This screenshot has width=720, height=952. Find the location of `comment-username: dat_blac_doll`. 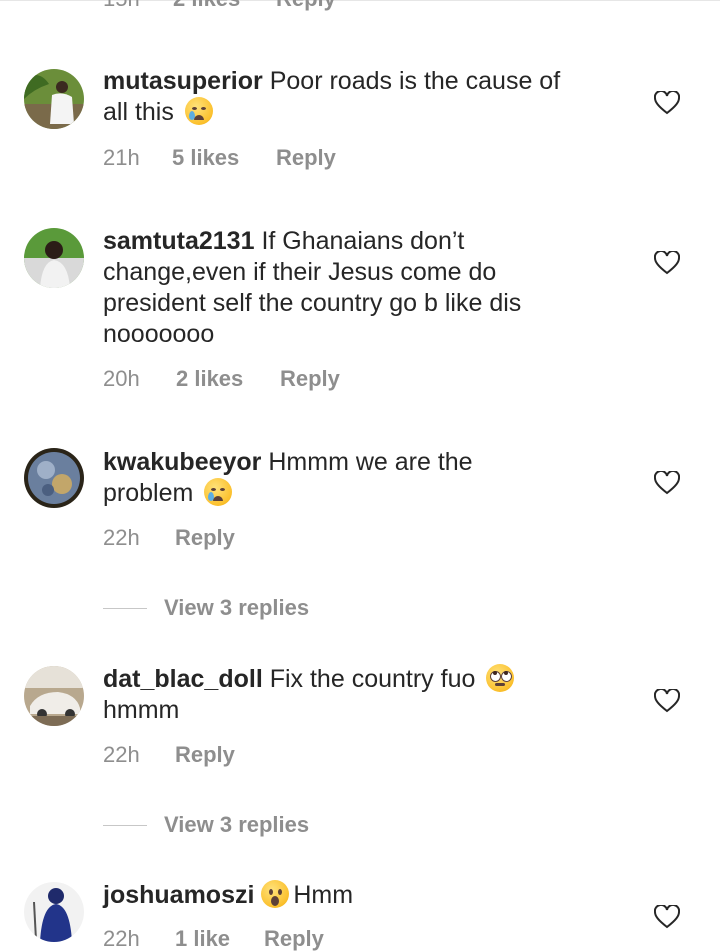

comment-username: dat_blac_doll is located at coordinates (183, 679).